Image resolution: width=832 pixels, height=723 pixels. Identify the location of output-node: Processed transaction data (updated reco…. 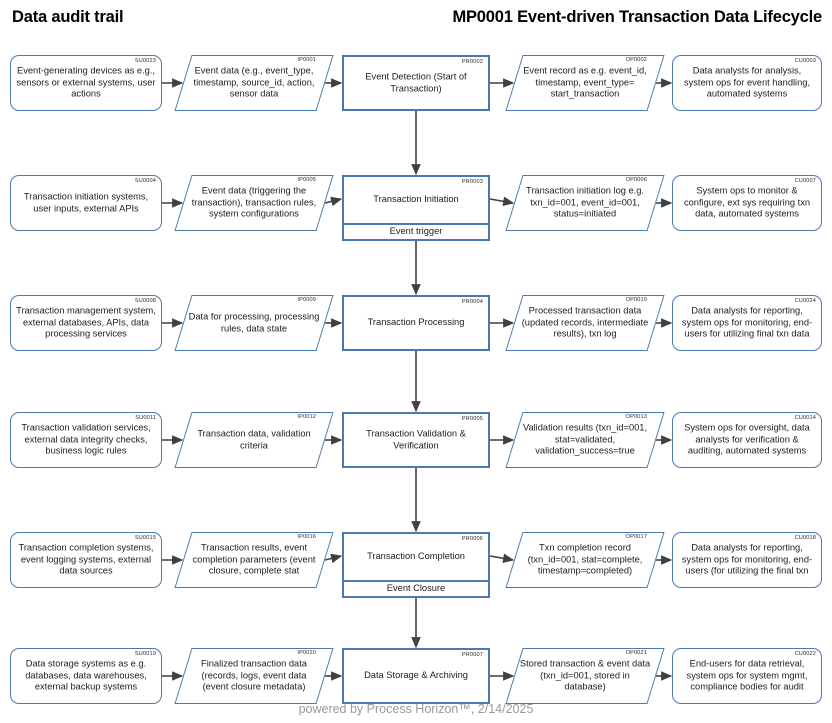
(585, 323).